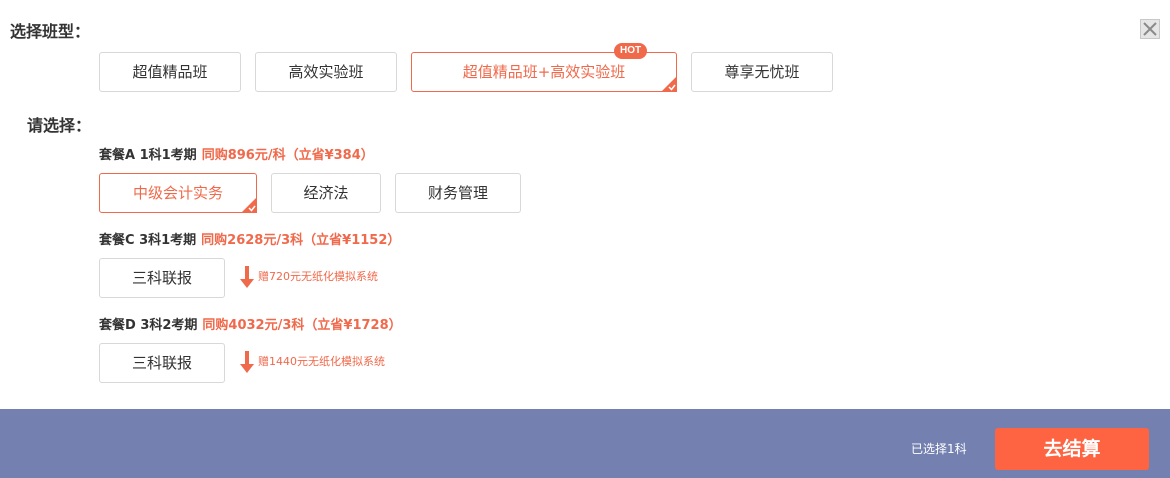 The width and height of the screenshot is (1170, 478). What do you see at coordinates (148, 325) in the screenshot?
I see `package-name: 套餐D 3科2考期` at bounding box center [148, 325].